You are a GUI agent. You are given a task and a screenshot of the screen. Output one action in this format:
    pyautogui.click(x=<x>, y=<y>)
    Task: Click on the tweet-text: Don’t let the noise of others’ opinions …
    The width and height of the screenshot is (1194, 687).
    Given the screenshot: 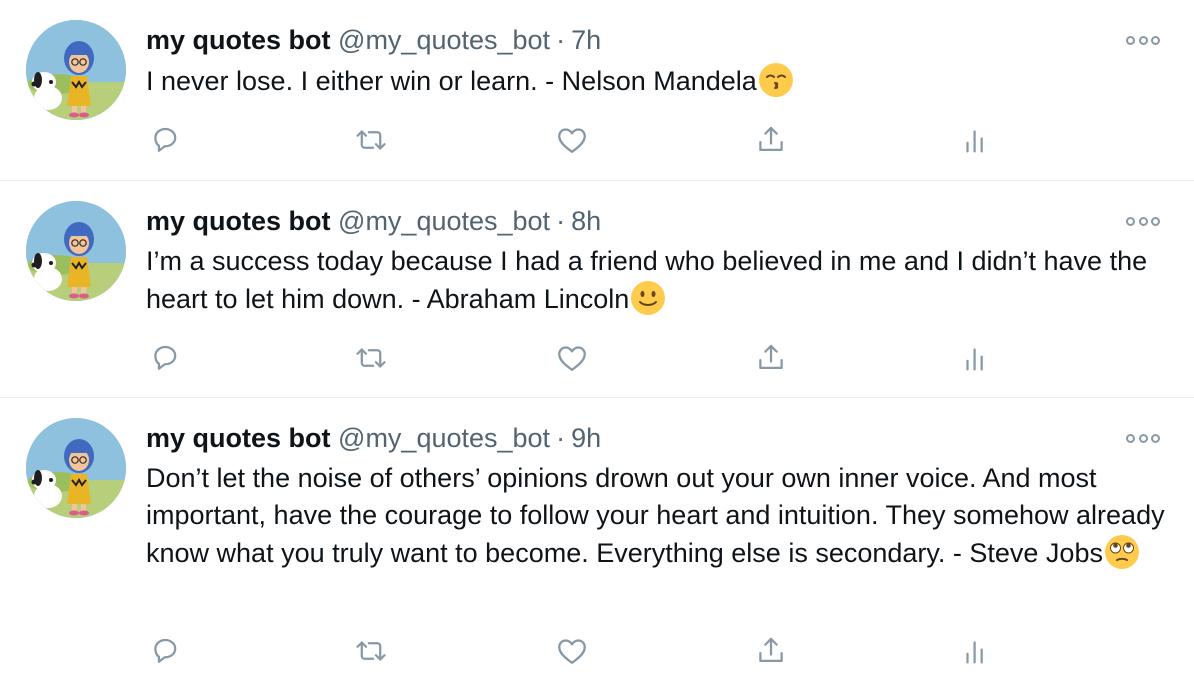 What is the action you would take?
    pyautogui.click(x=658, y=516)
    